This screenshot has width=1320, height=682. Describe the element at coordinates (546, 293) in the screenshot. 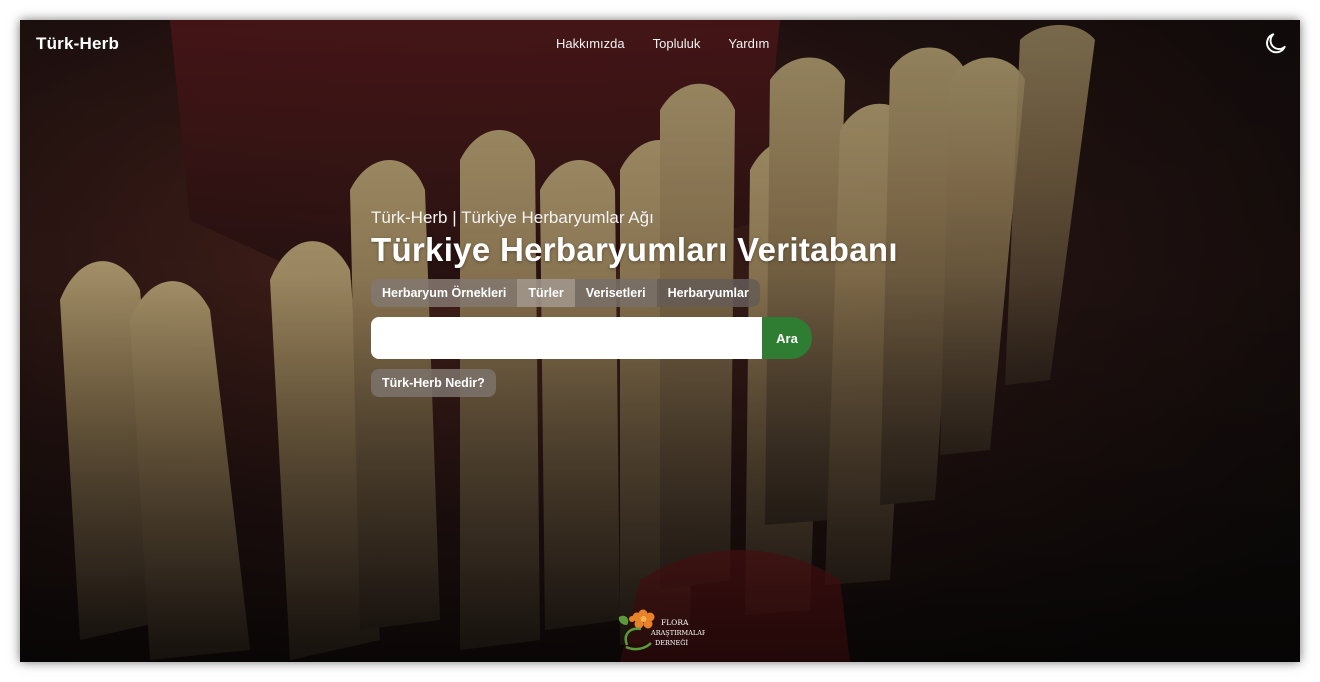

I see `tab-turler: Türler` at that location.